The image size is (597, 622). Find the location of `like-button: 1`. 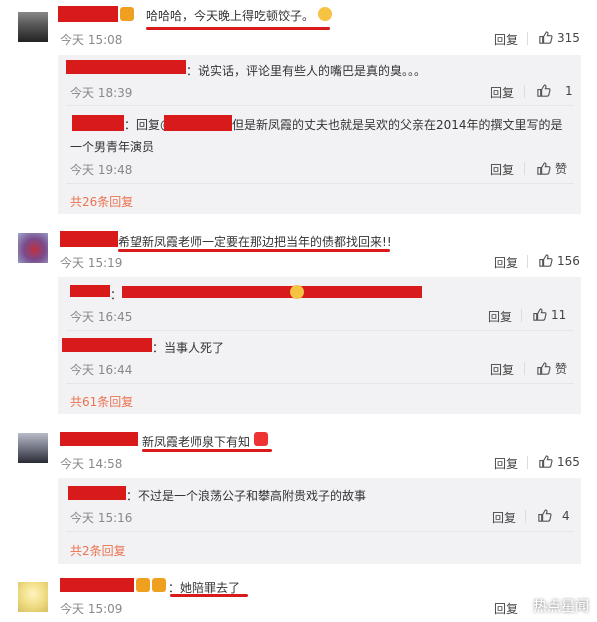

like-button: 1 is located at coordinates (554, 90).